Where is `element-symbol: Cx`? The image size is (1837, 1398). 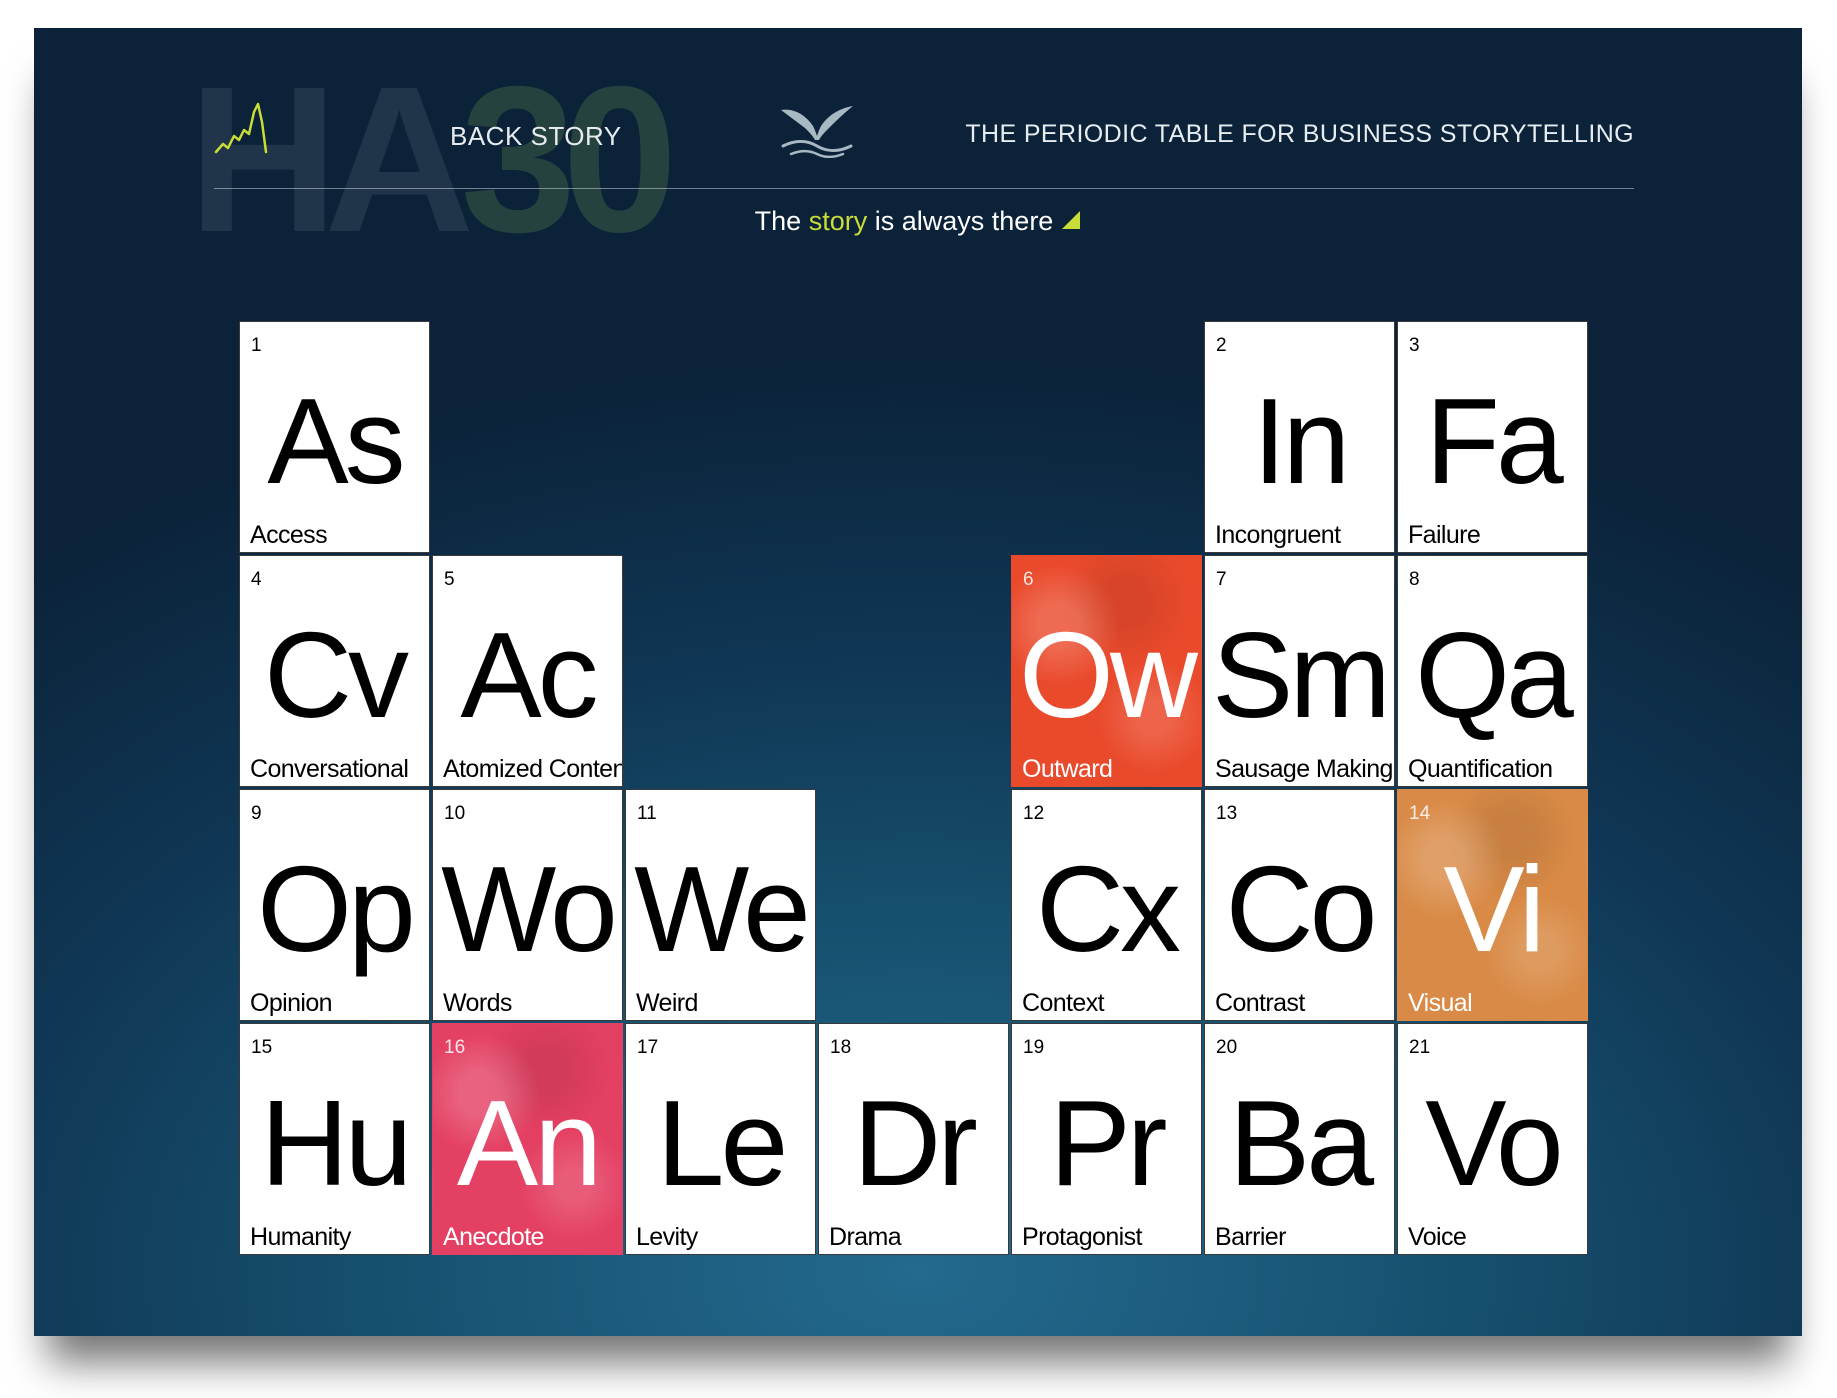 element-symbol: Cx is located at coordinates (1108, 909).